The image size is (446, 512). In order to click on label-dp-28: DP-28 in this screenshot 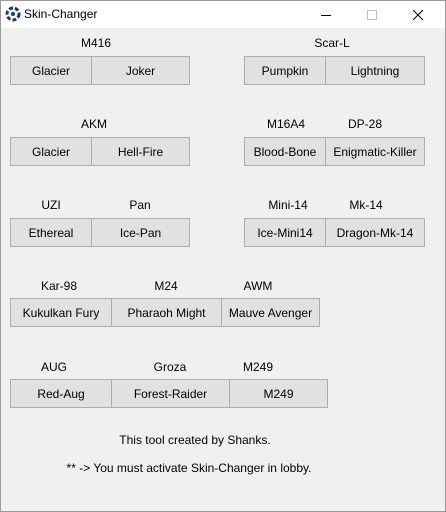, I will do `click(364, 124)`.